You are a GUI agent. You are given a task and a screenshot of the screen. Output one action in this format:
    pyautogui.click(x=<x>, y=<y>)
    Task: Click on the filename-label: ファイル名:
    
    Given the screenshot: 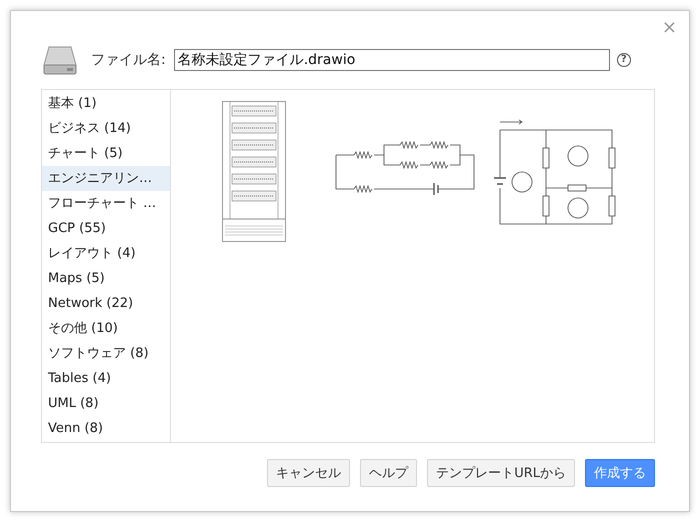 What is the action you would take?
    pyautogui.click(x=128, y=60)
    